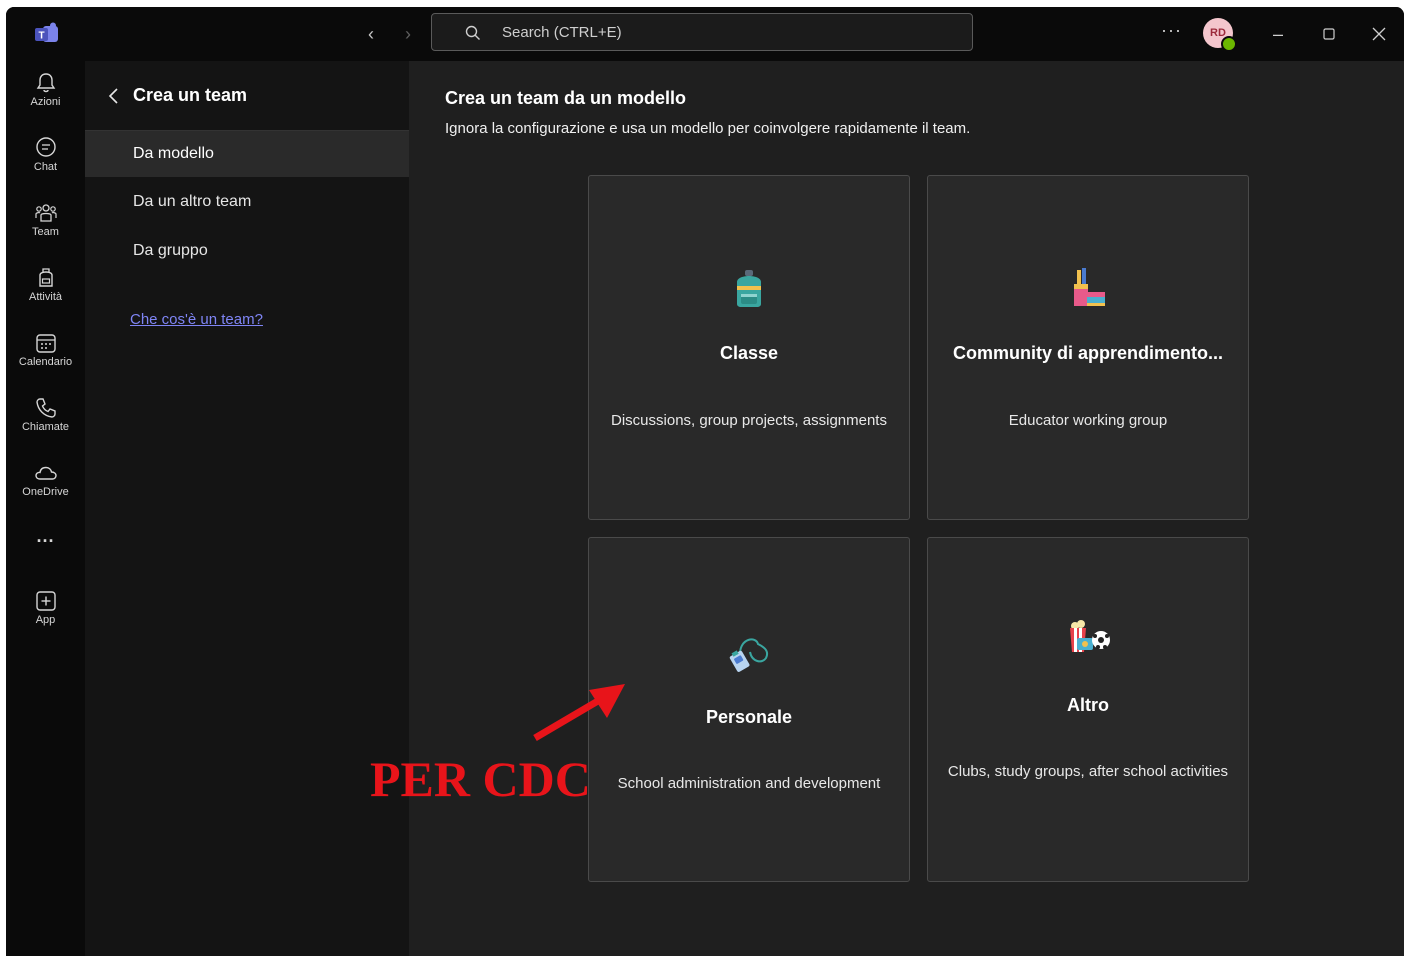  Describe the element at coordinates (45, 408) in the screenshot. I see `phone-icon` at that location.